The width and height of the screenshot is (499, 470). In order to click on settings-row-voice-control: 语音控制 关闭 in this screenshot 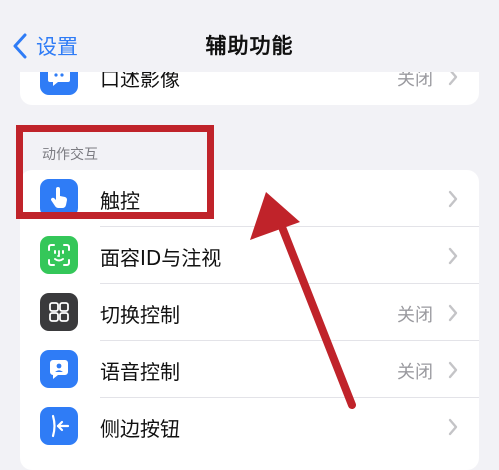, I will do `click(249, 369)`.